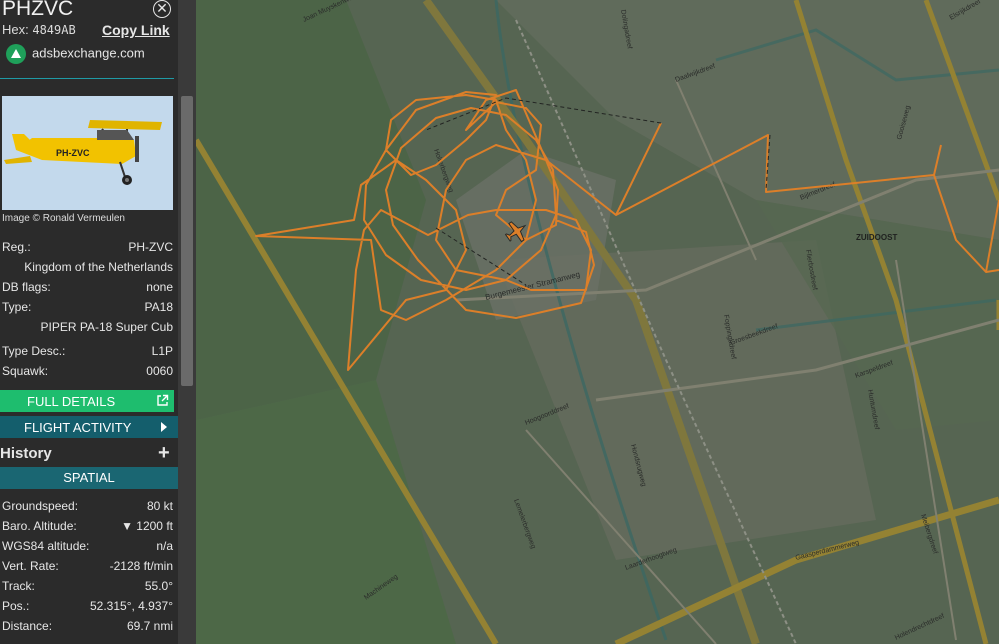  I want to click on flight-activity-label: FLIGHT ACTIVITY, so click(78, 427).